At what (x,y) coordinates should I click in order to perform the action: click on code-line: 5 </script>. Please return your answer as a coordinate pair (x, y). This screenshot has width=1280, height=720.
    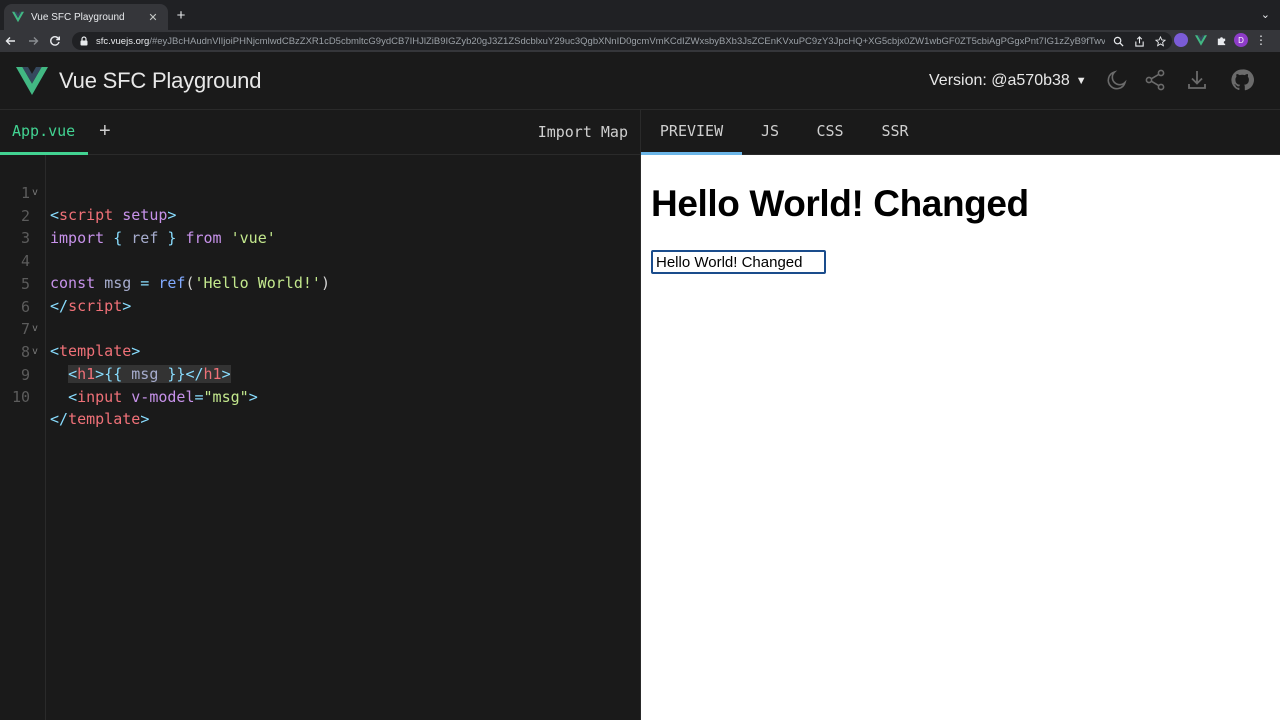
    Looking at the image, I should click on (76, 294).